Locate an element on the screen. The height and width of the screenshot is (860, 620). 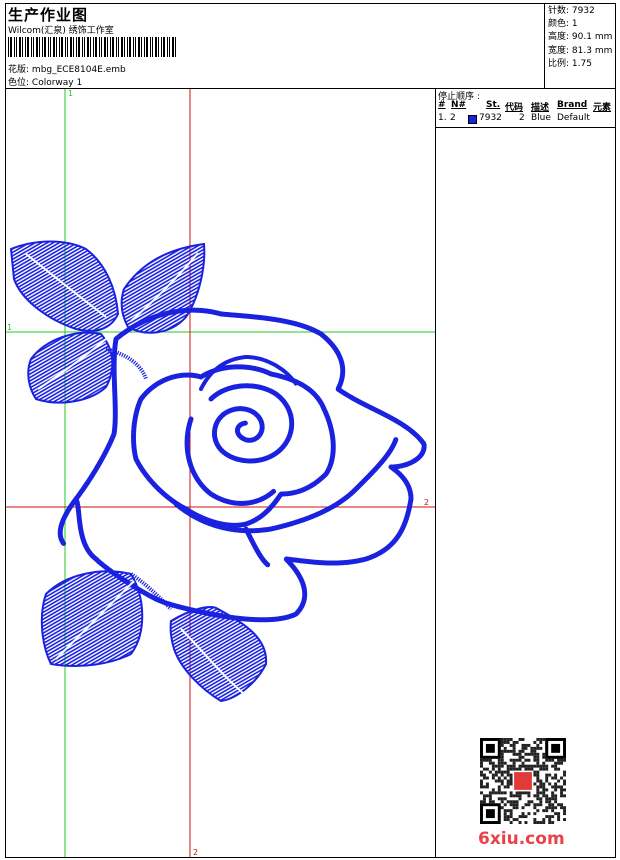
table-bottom-rule is located at coordinates (526, 127).